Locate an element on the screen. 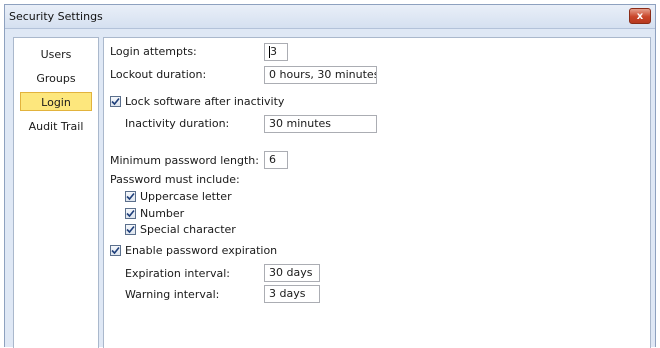  lockout-duration-input: 0 hours, 30 minutes is located at coordinates (320, 75).